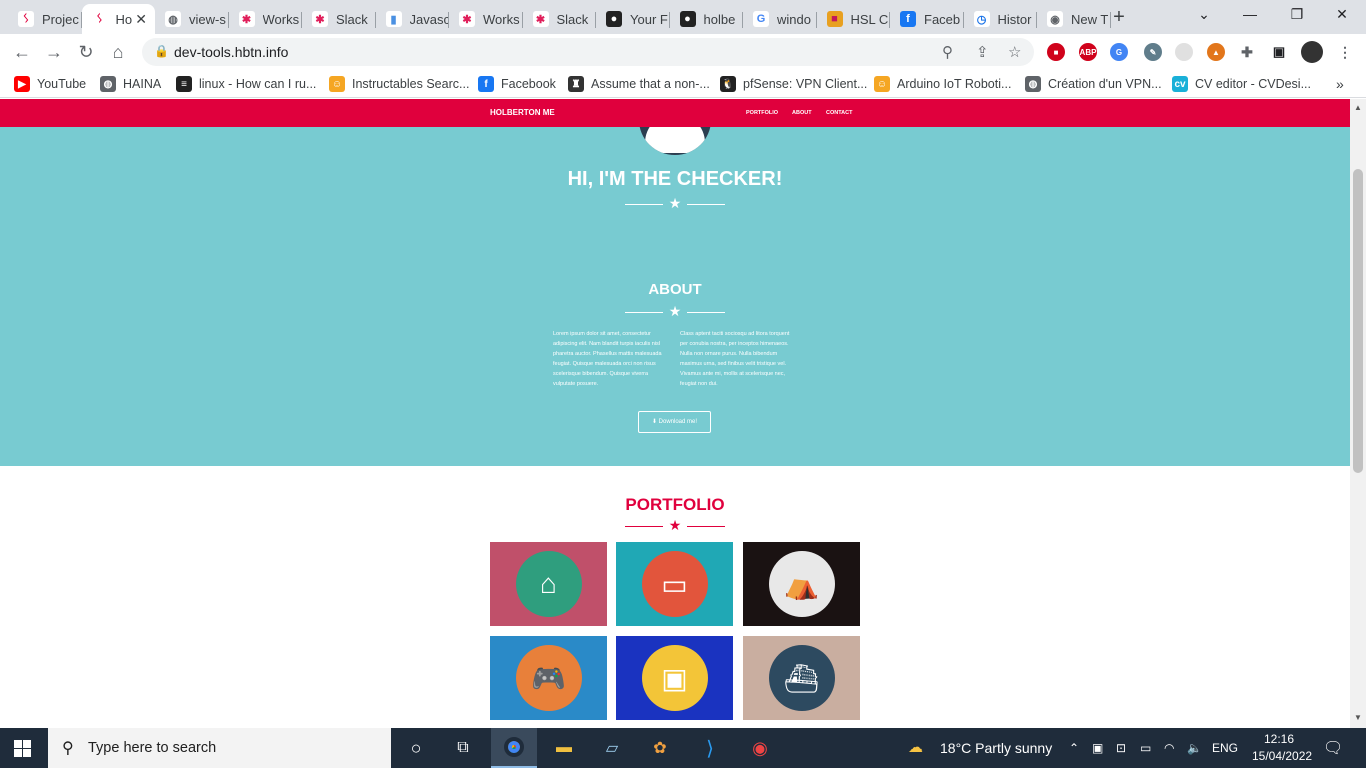 The width and height of the screenshot is (1366, 768). I want to click on share-icon: ⇪, so click(982, 52).